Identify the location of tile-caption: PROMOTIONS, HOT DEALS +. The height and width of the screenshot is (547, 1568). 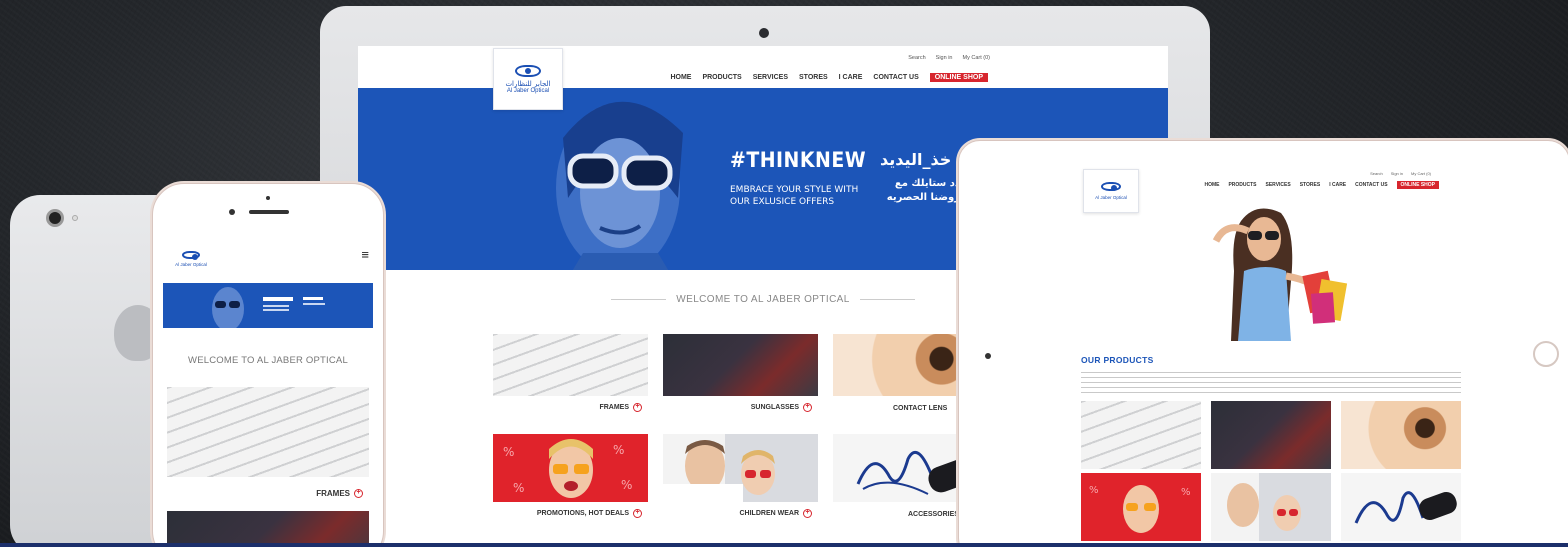
(589, 513).